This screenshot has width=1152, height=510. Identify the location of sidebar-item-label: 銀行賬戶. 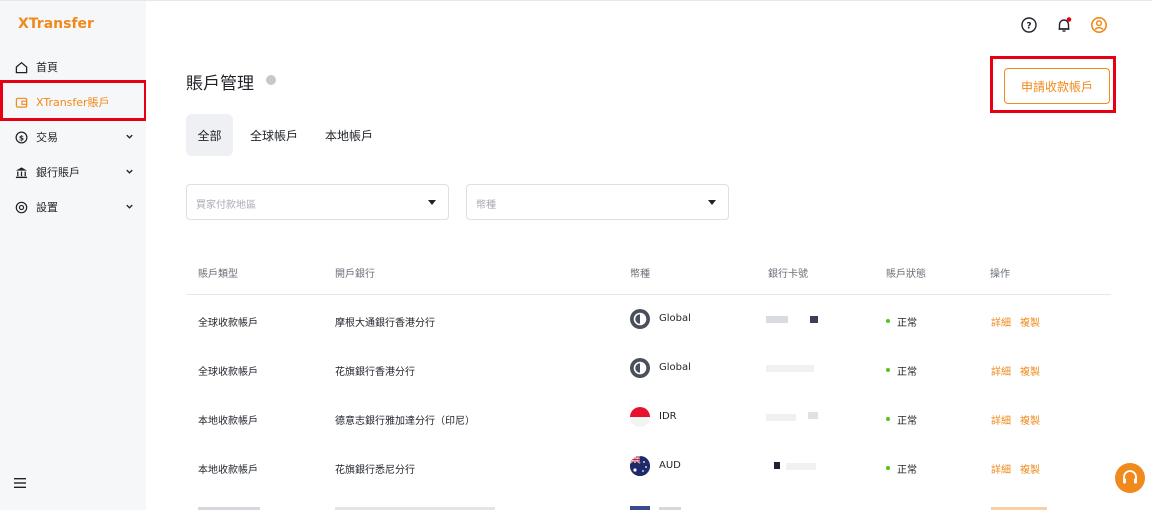
(58, 172).